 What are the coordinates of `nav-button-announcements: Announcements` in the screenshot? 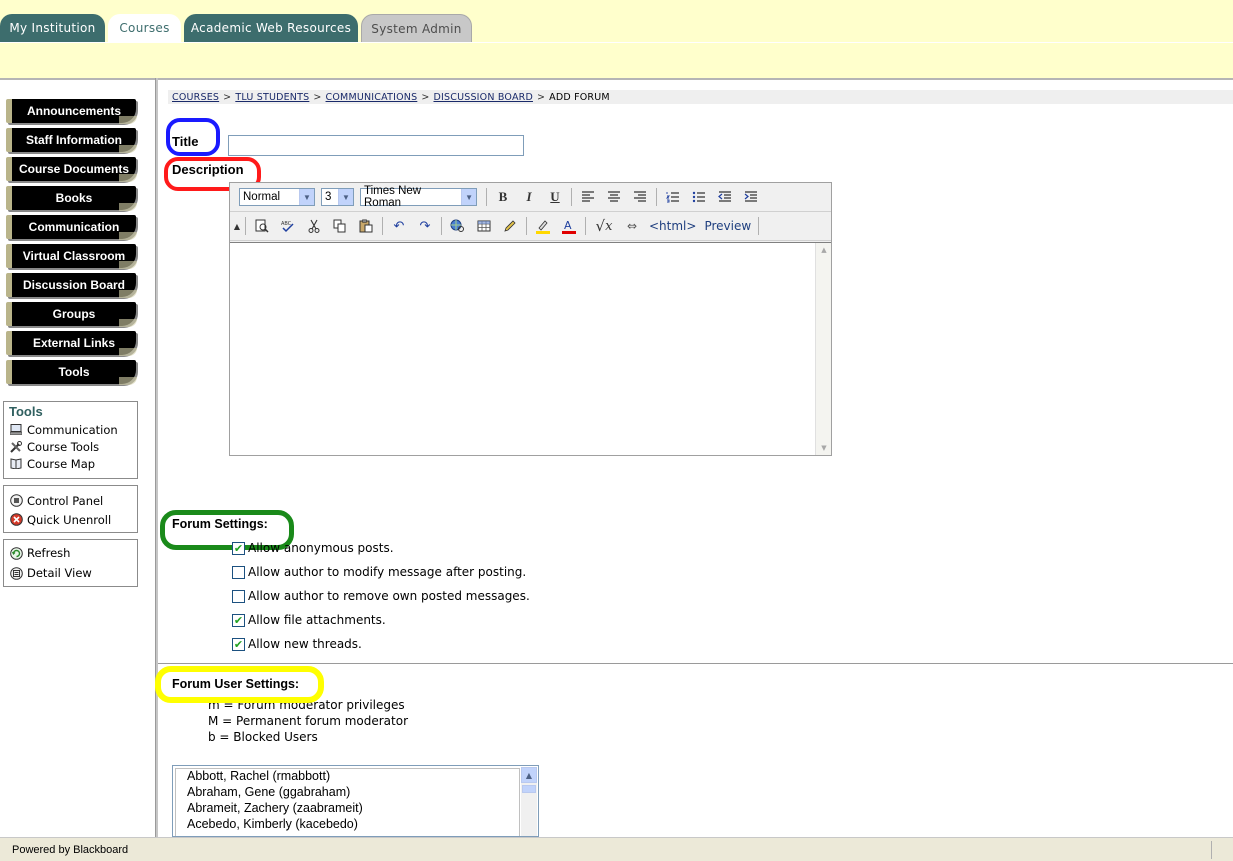 It's located at (71, 111).